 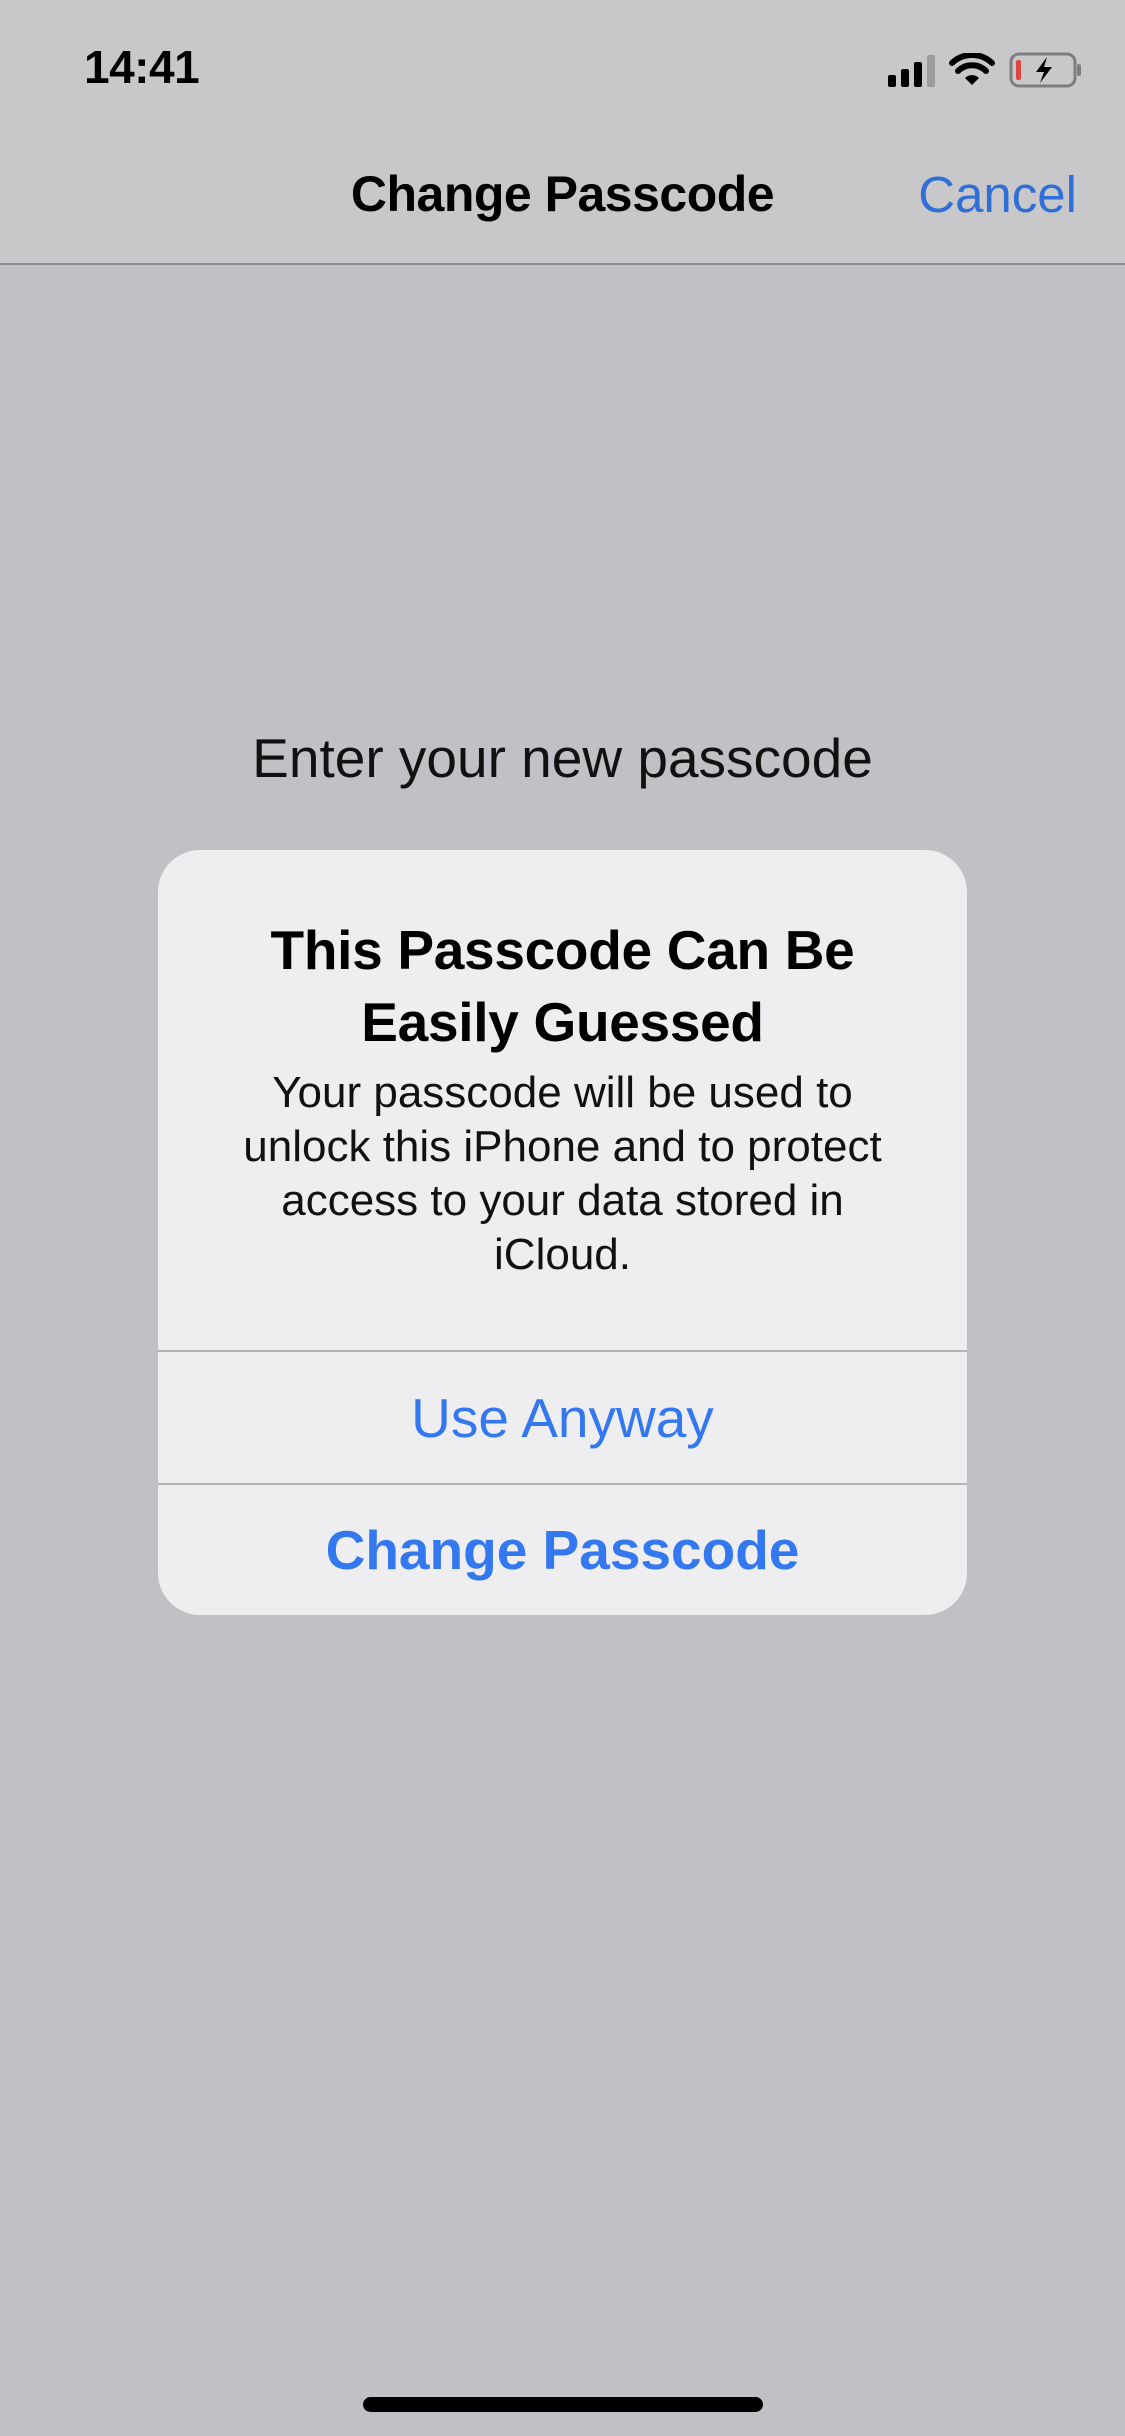 What do you see at coordinates (562, 1549) in the screenshot?
I see `change-passcode-button: Change Passcode` at bounding box center [562, 1549].